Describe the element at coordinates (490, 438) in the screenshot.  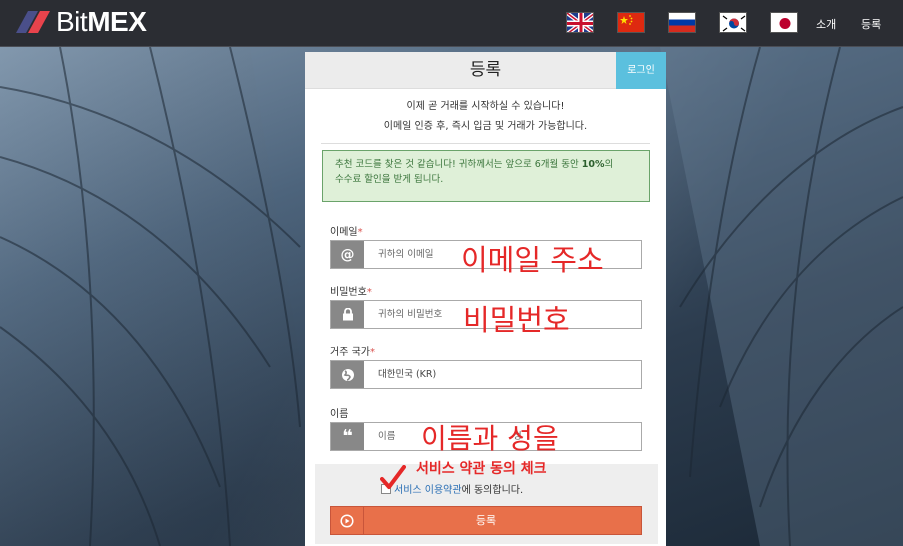
I see `annotation-name: 이름과 성을` at that location.